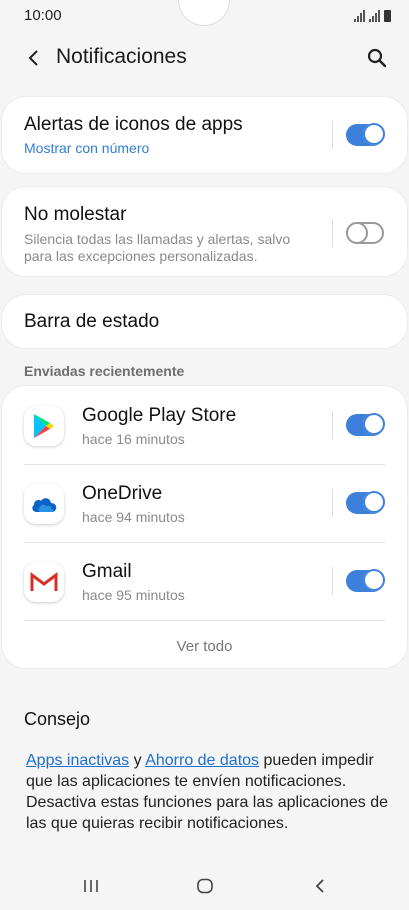 The width and height of the screenshot is (409, 910). I want to click on google-play-toggle, so click(365, 424).